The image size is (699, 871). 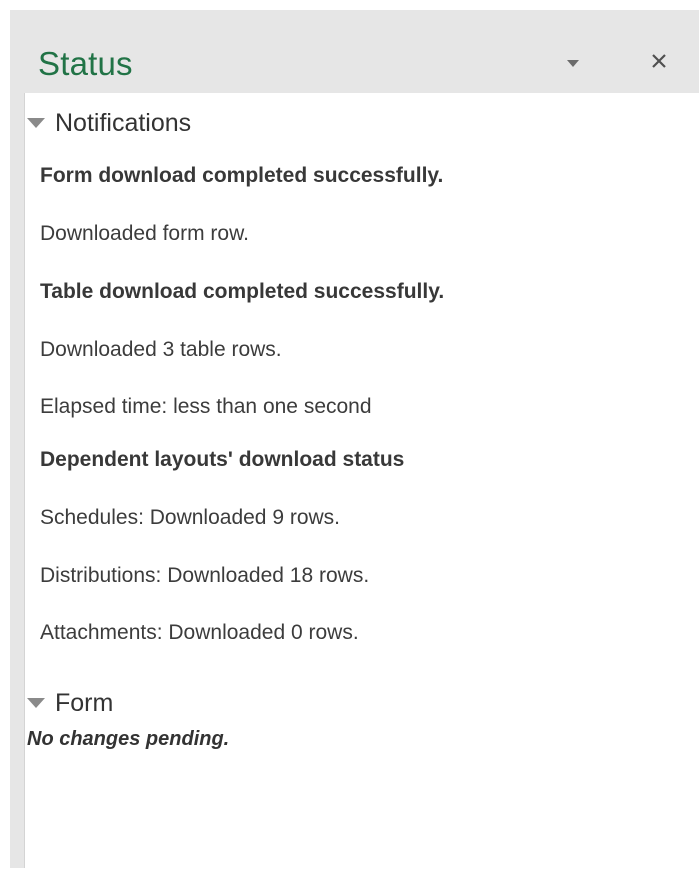 I want to click on close-icon, so click(x=659, y=61).